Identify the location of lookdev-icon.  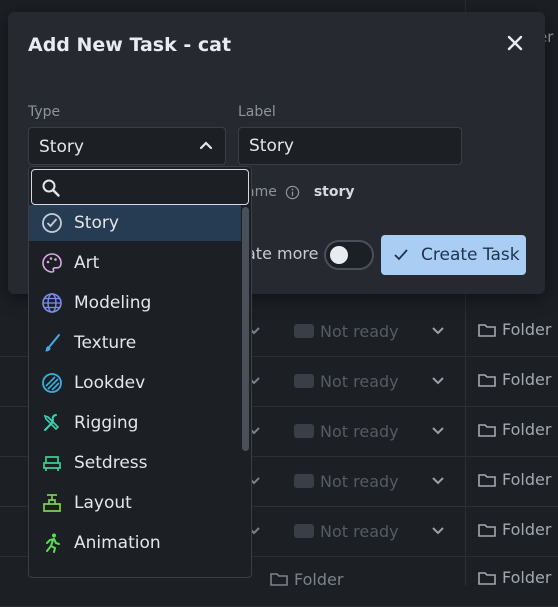
(52, 383).